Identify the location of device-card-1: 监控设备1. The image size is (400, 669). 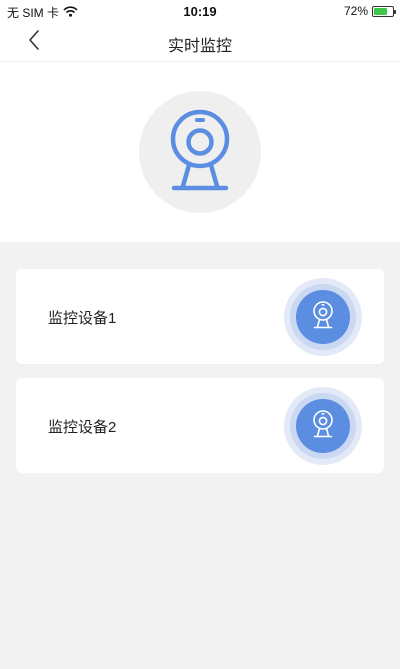
(200, 316).